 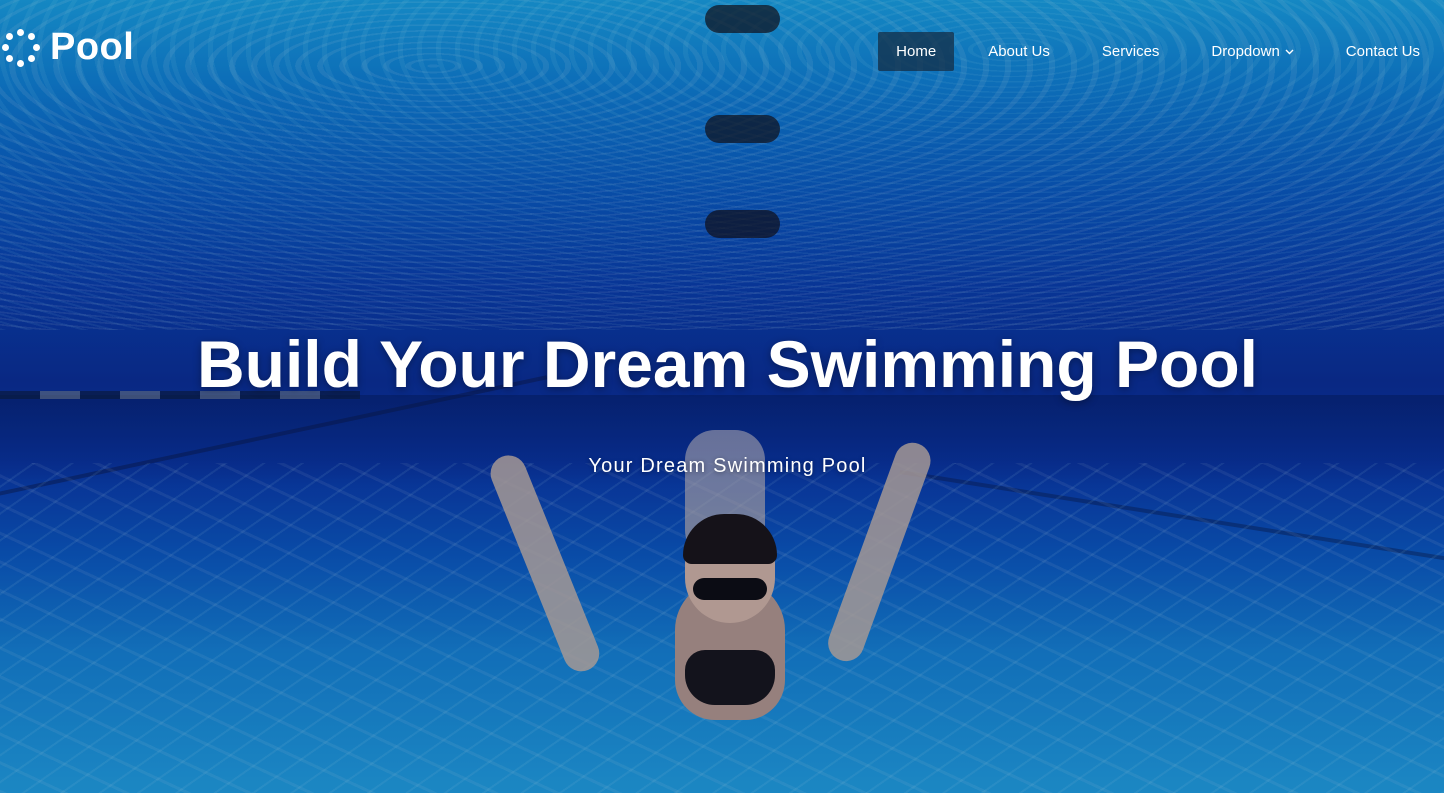 I want to click on nav-dropdown: Dropdown, so click(x=1252, y=51).